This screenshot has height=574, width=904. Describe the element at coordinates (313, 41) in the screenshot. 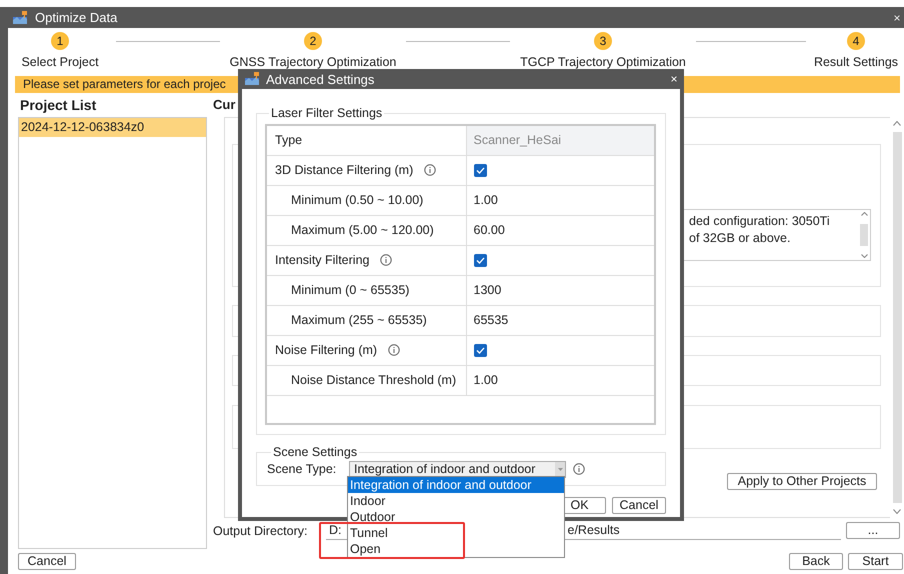

I see `step-number: 2` at that location.